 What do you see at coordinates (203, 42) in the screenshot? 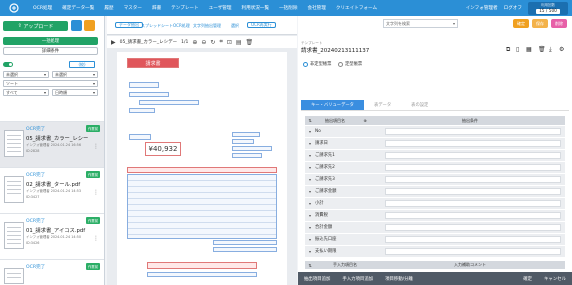
I see `zoom-out-icon: ⊖` at bounding box center [203, 42].